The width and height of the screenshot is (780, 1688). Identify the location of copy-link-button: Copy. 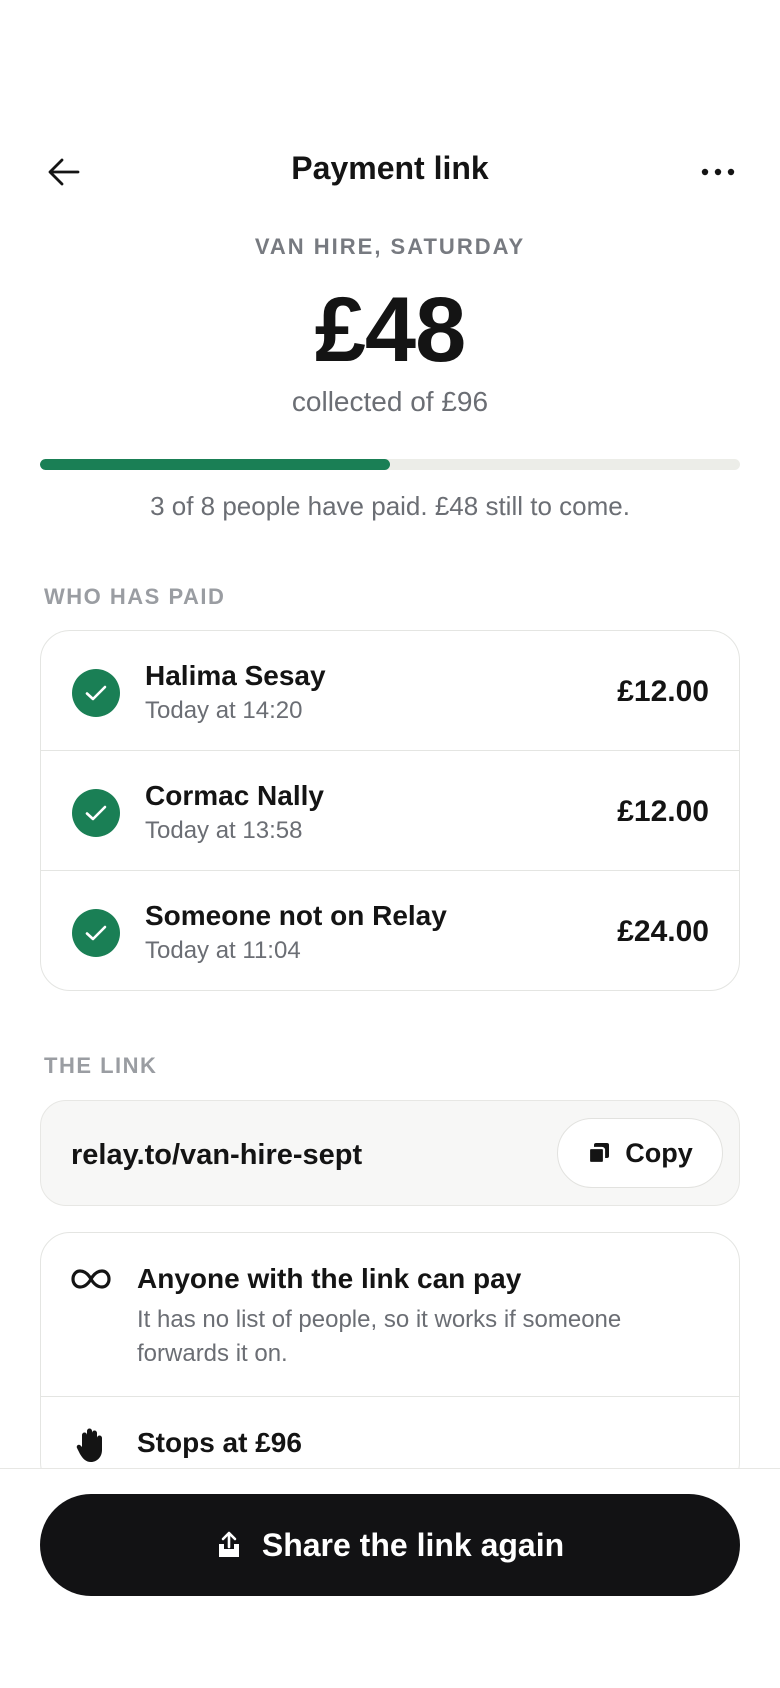
(640, 1153).